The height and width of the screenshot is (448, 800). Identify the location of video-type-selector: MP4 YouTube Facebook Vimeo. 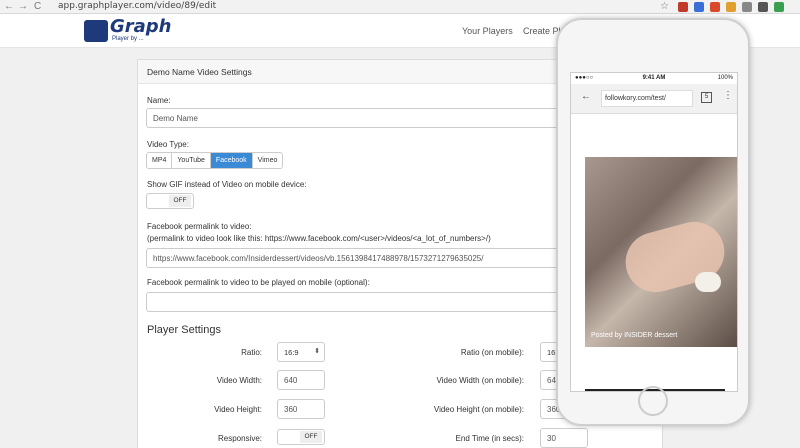
(215, 160).